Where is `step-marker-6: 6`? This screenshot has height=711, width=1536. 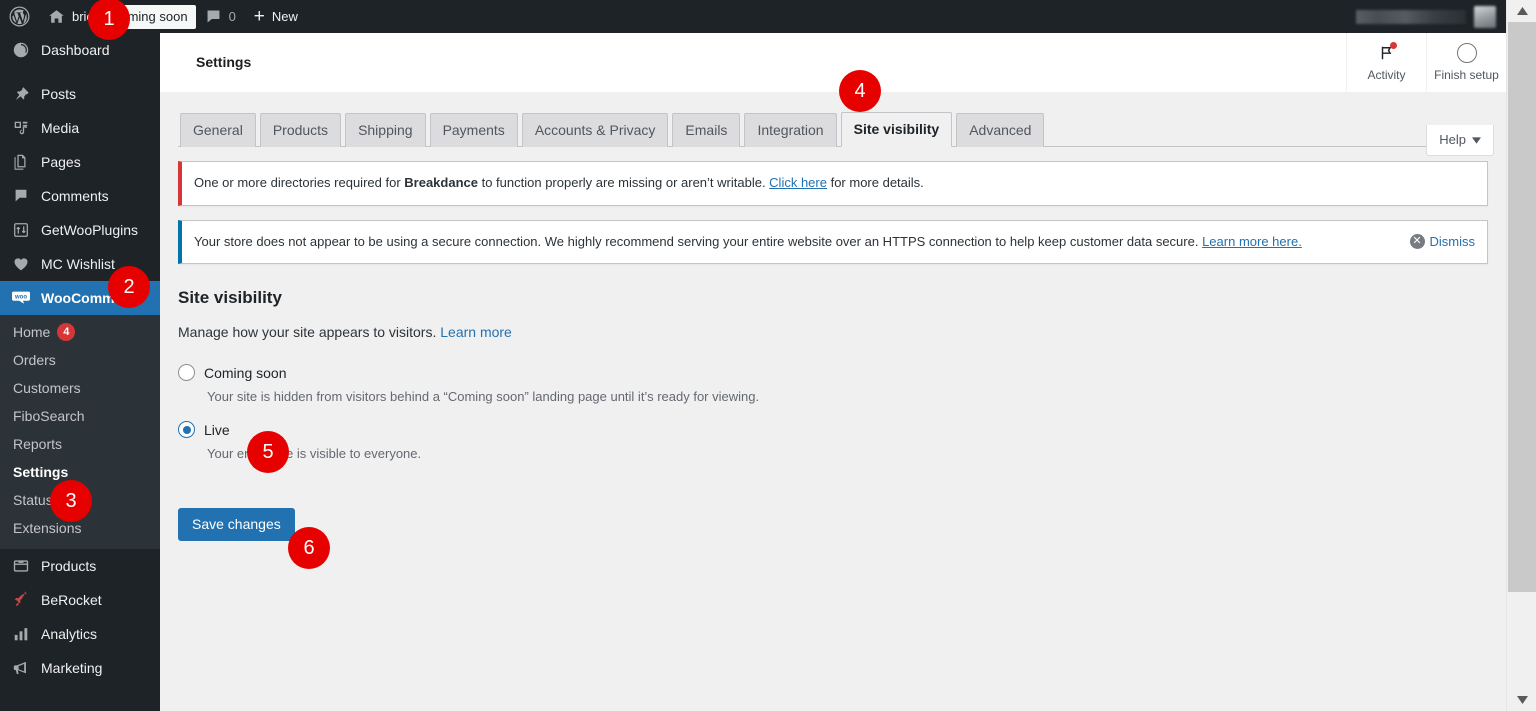 step-marker-6: 6 is located at coordinates (309, 548).